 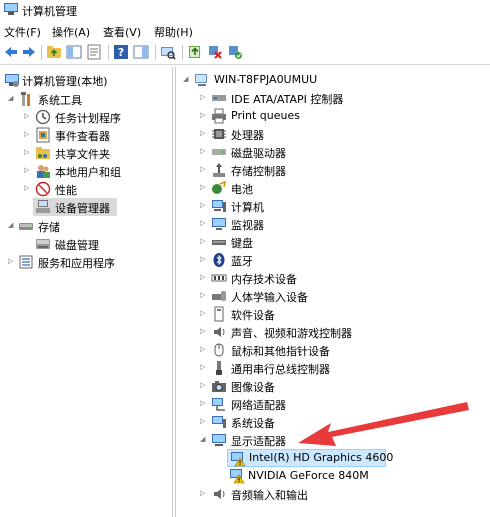 I want to click on annotation-arrow, so click(x=383, y=424).